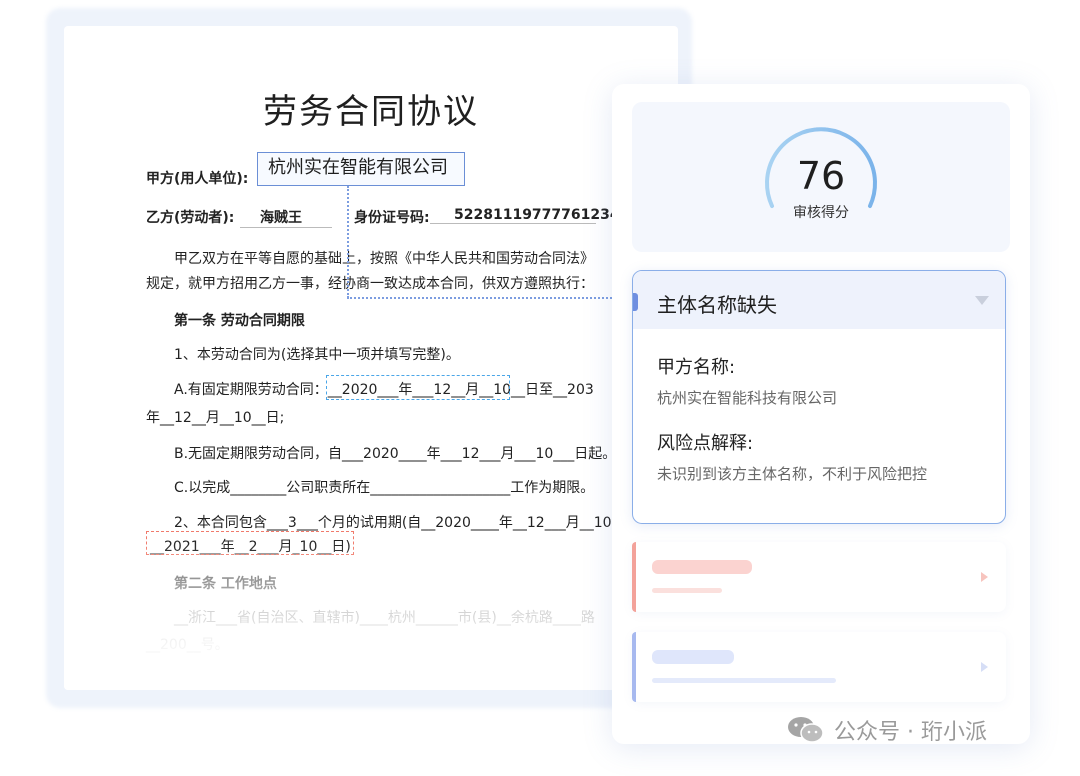  Describe the element at coordinates (215, 418) in the screenshot. I see `item-a-line2: 年__12__月__10__日;` at that location.